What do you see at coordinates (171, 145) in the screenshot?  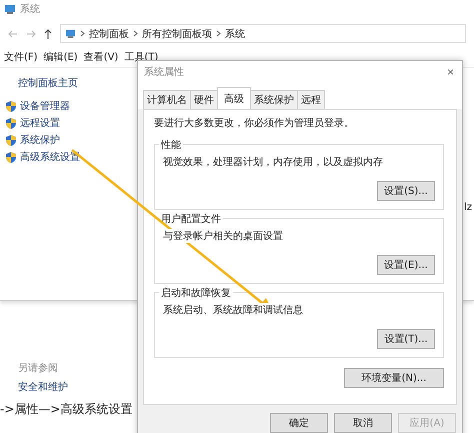 I see `group-title: 性能` at bounding box center [171, 145].